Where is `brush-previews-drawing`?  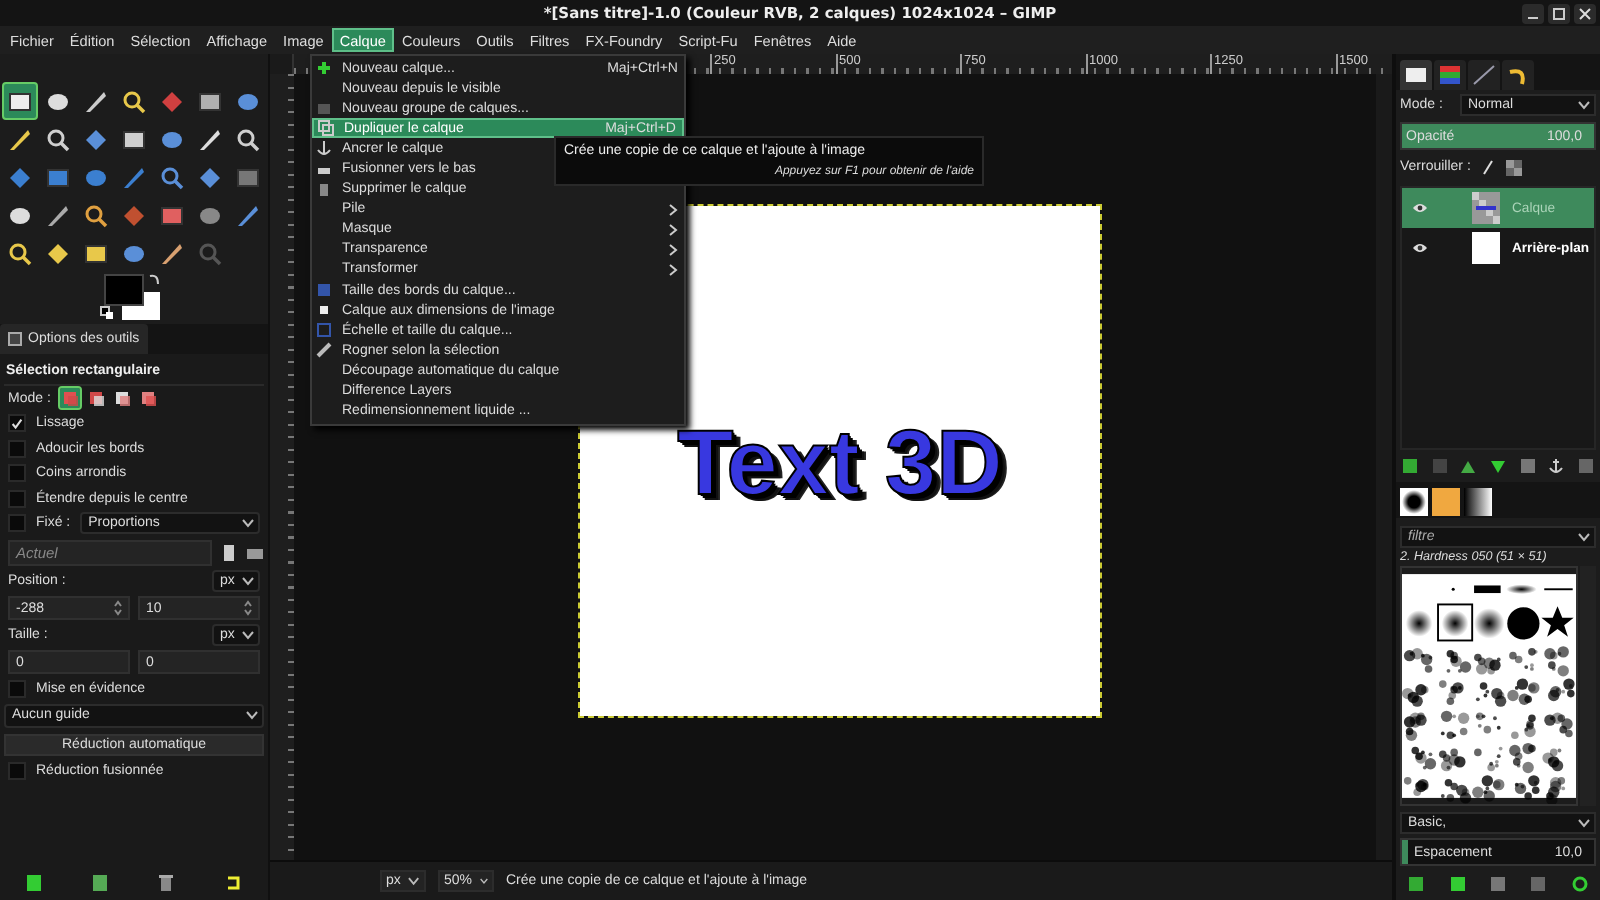 brush-previews-drawing is located at coordinates (1489, 686).